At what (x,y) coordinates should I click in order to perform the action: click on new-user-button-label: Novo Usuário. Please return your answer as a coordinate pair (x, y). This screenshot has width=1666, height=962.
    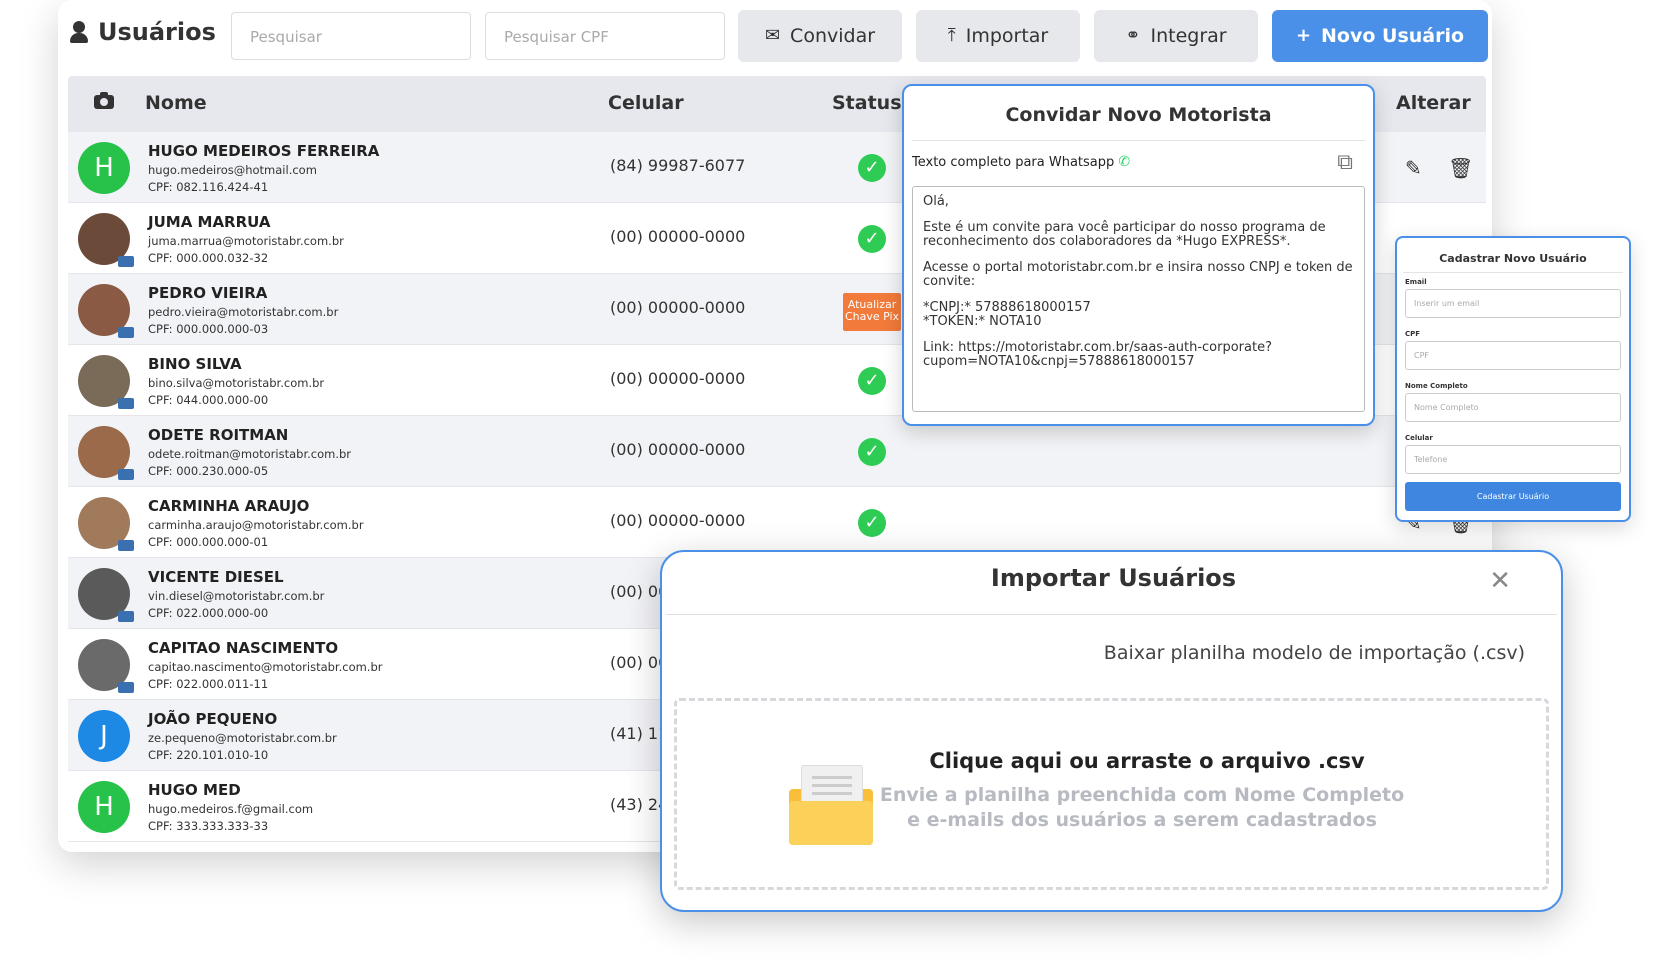
    Looking at the image, I should click on (1393, 36).